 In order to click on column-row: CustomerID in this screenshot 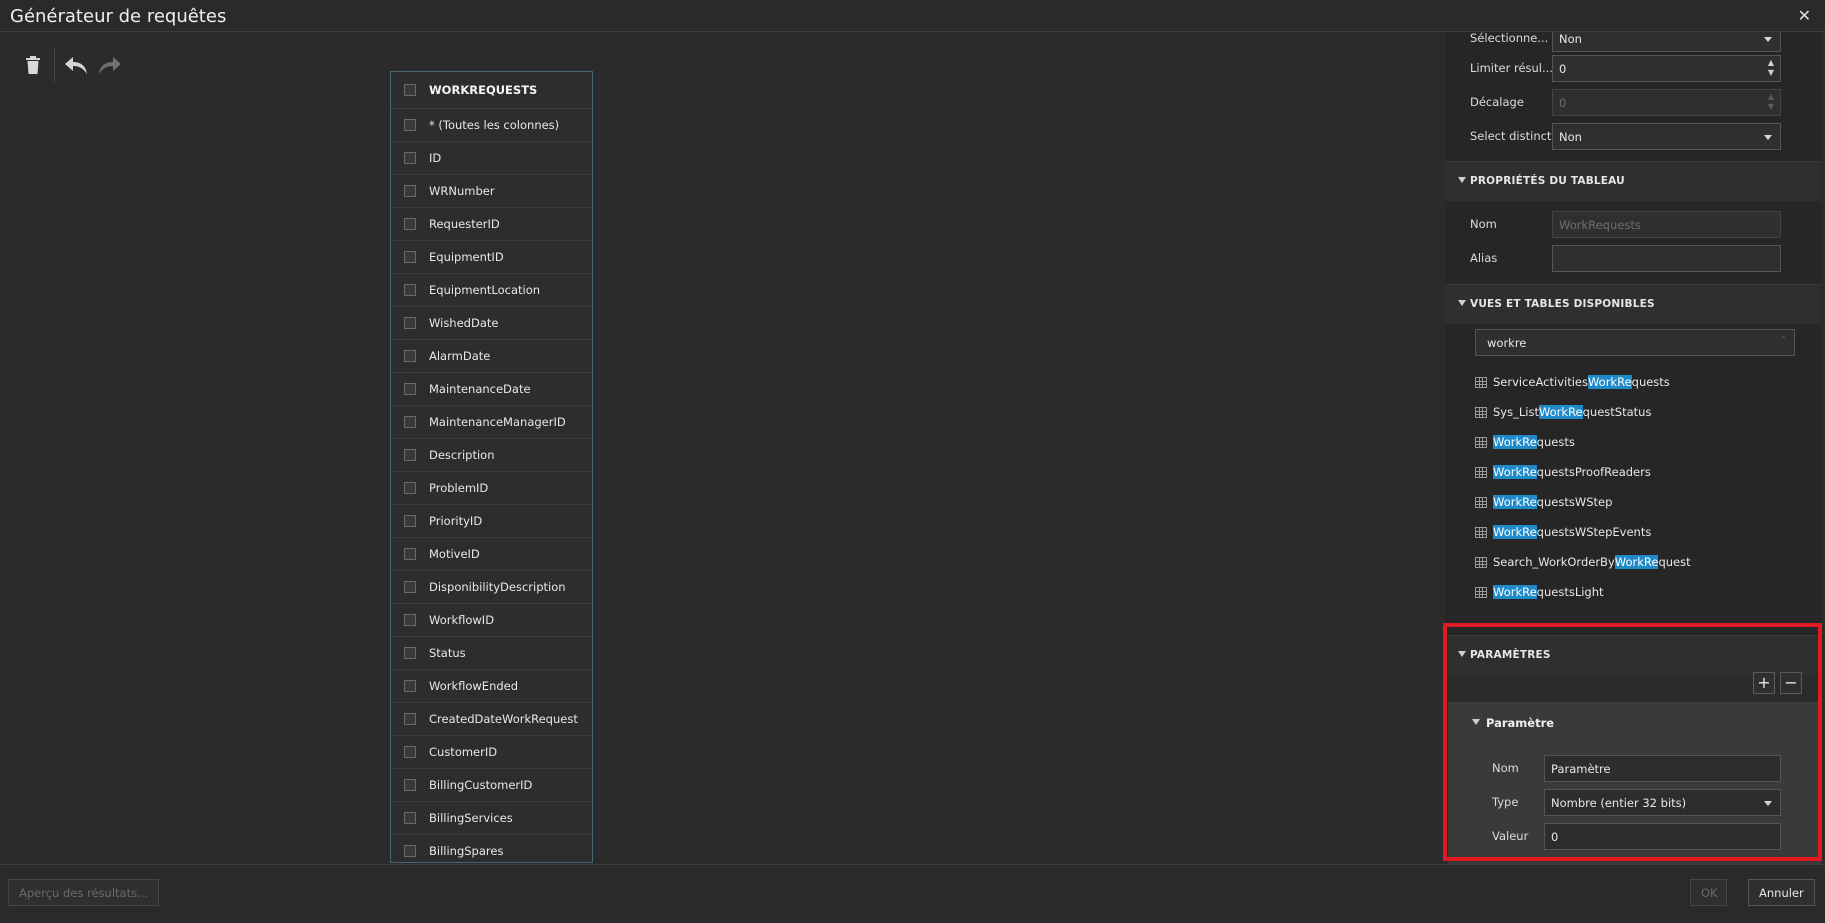, I will do `click(491, 752)`.